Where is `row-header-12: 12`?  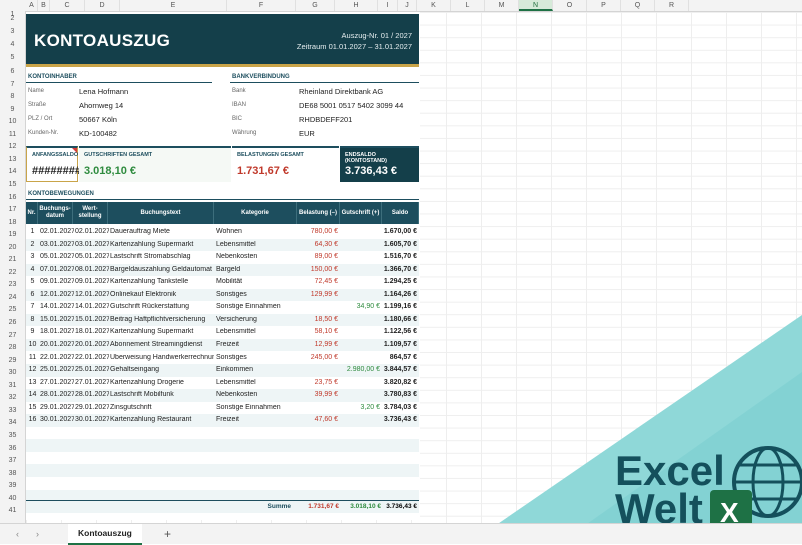 row-header-12: 12 is located at coordinates (12, 146).